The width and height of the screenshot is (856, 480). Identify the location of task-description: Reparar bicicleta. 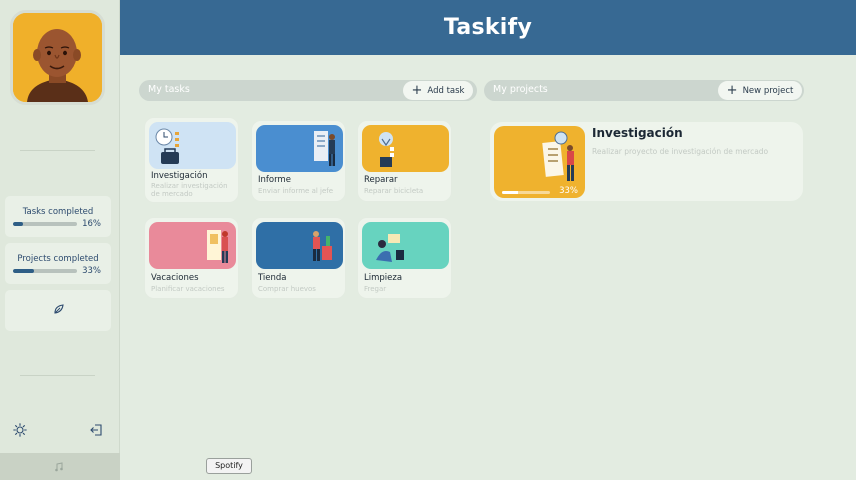
(394, 191).